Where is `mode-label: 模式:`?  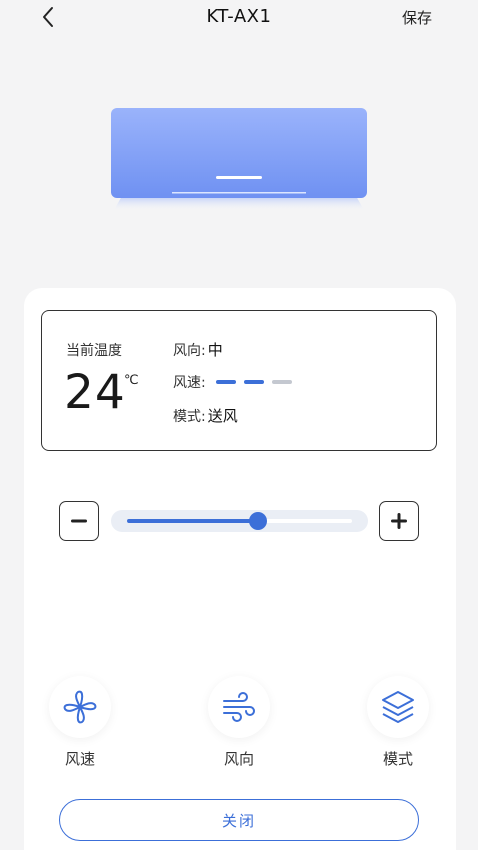 mode-label: 模式: is located at coordinates (189, 416).